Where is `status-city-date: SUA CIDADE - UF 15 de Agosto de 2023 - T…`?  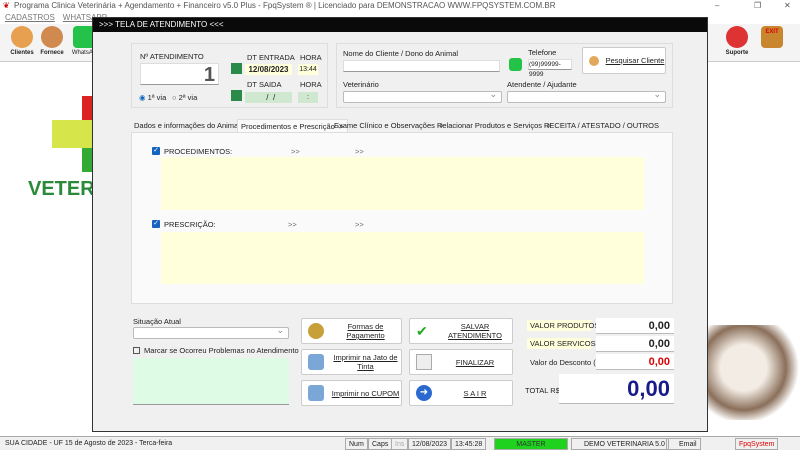 status-city-date: SUA CIDADE - UF 15 de Agosto de 2023 - T… is located at coordinates (89, 443).